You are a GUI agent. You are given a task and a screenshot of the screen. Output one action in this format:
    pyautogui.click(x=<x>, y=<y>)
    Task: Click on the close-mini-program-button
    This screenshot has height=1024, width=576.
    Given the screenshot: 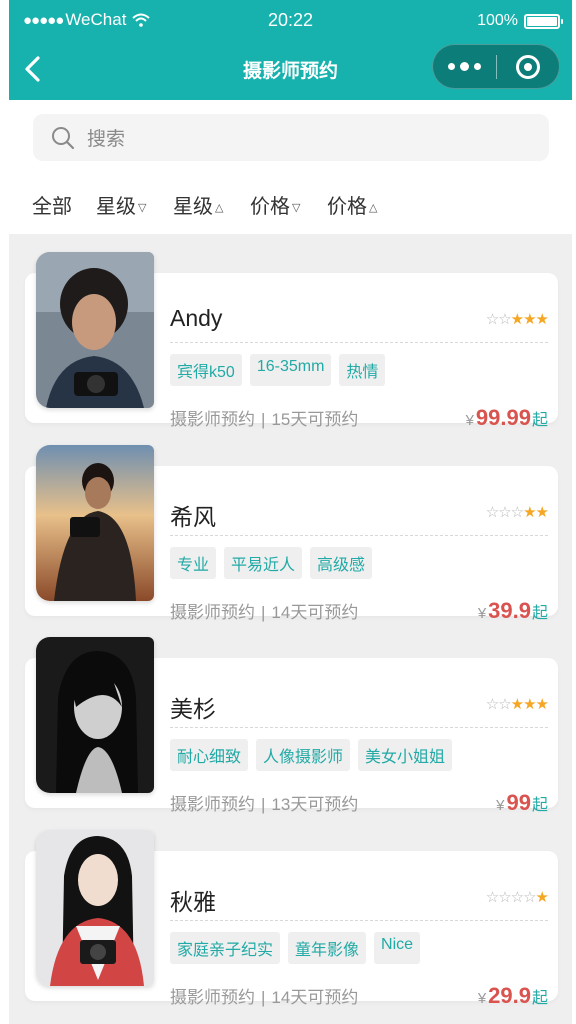 What is the action you would take?
    pyautogui.click(x=528, y=66)
    